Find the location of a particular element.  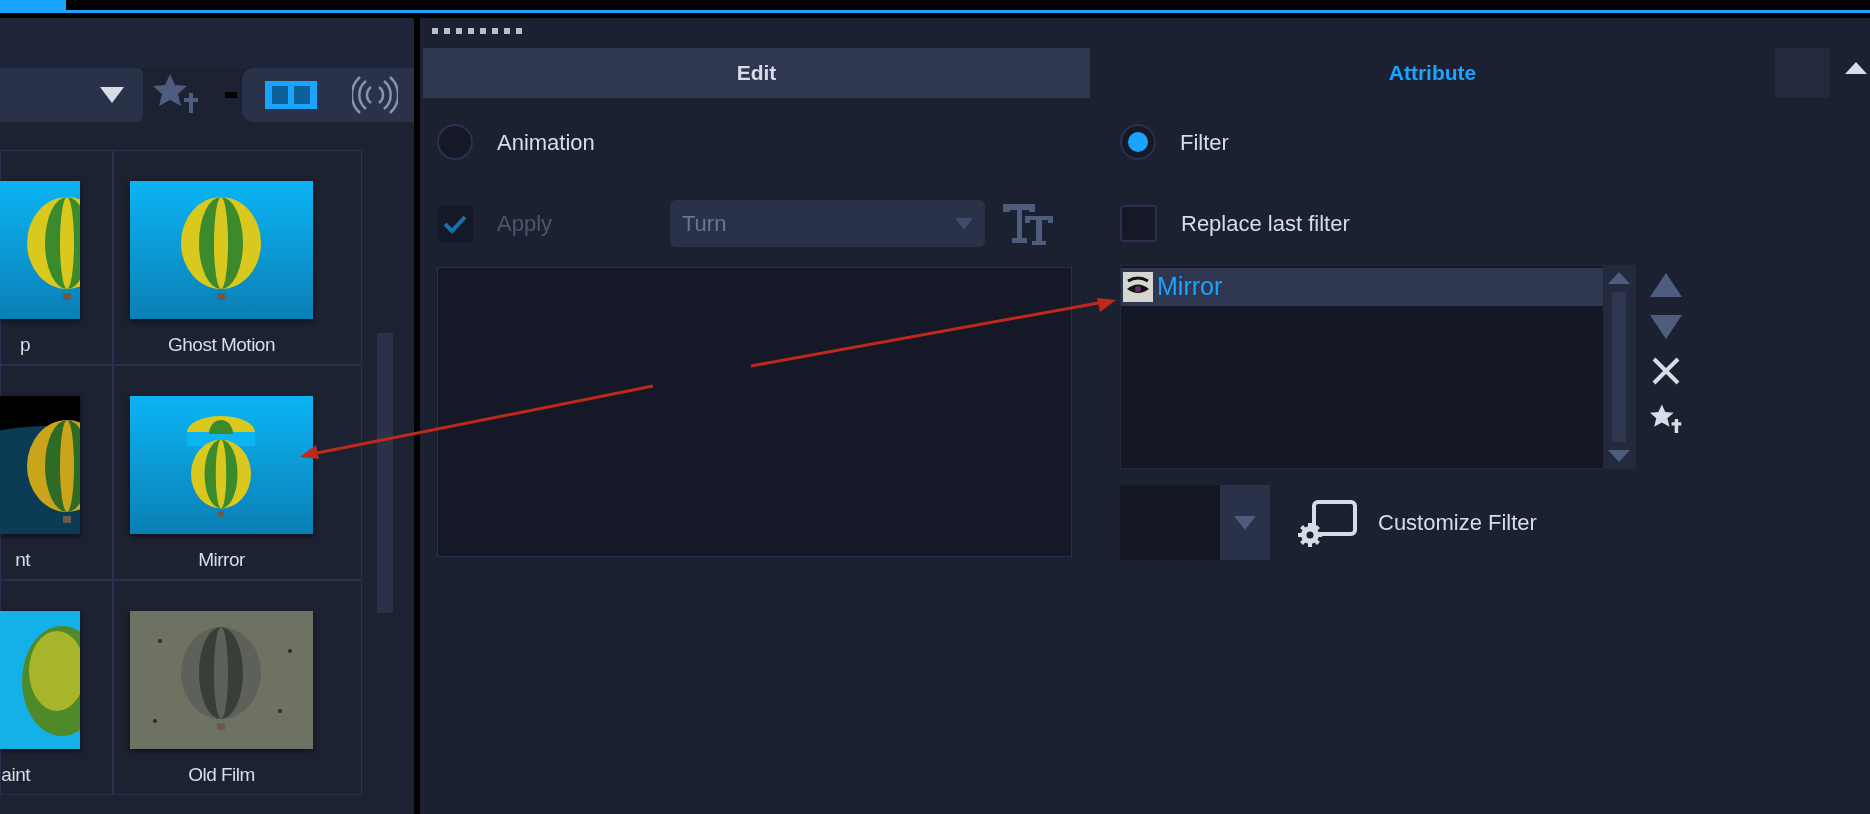

checkbox-label: Replace last filter is located at coordinates (1265, 224).